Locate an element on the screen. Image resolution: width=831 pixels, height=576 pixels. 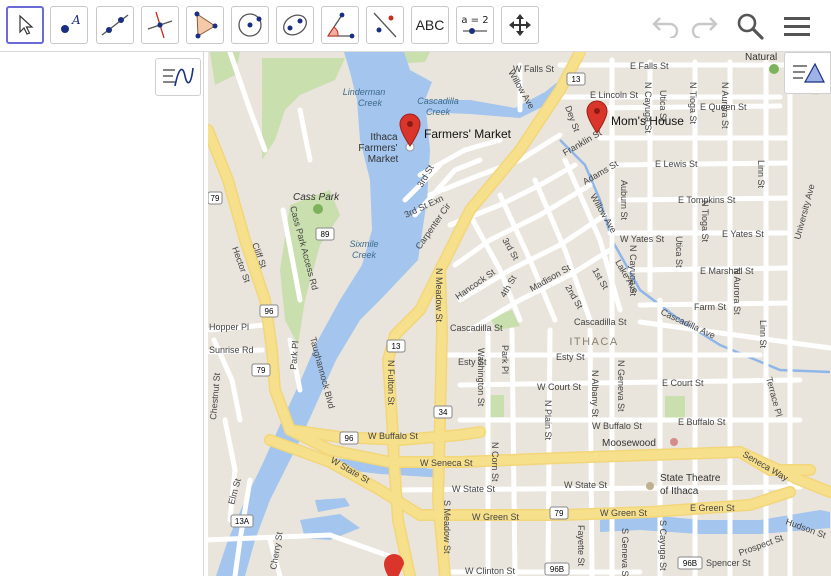
polygon-tool-button is located at coordinates (205, 25).